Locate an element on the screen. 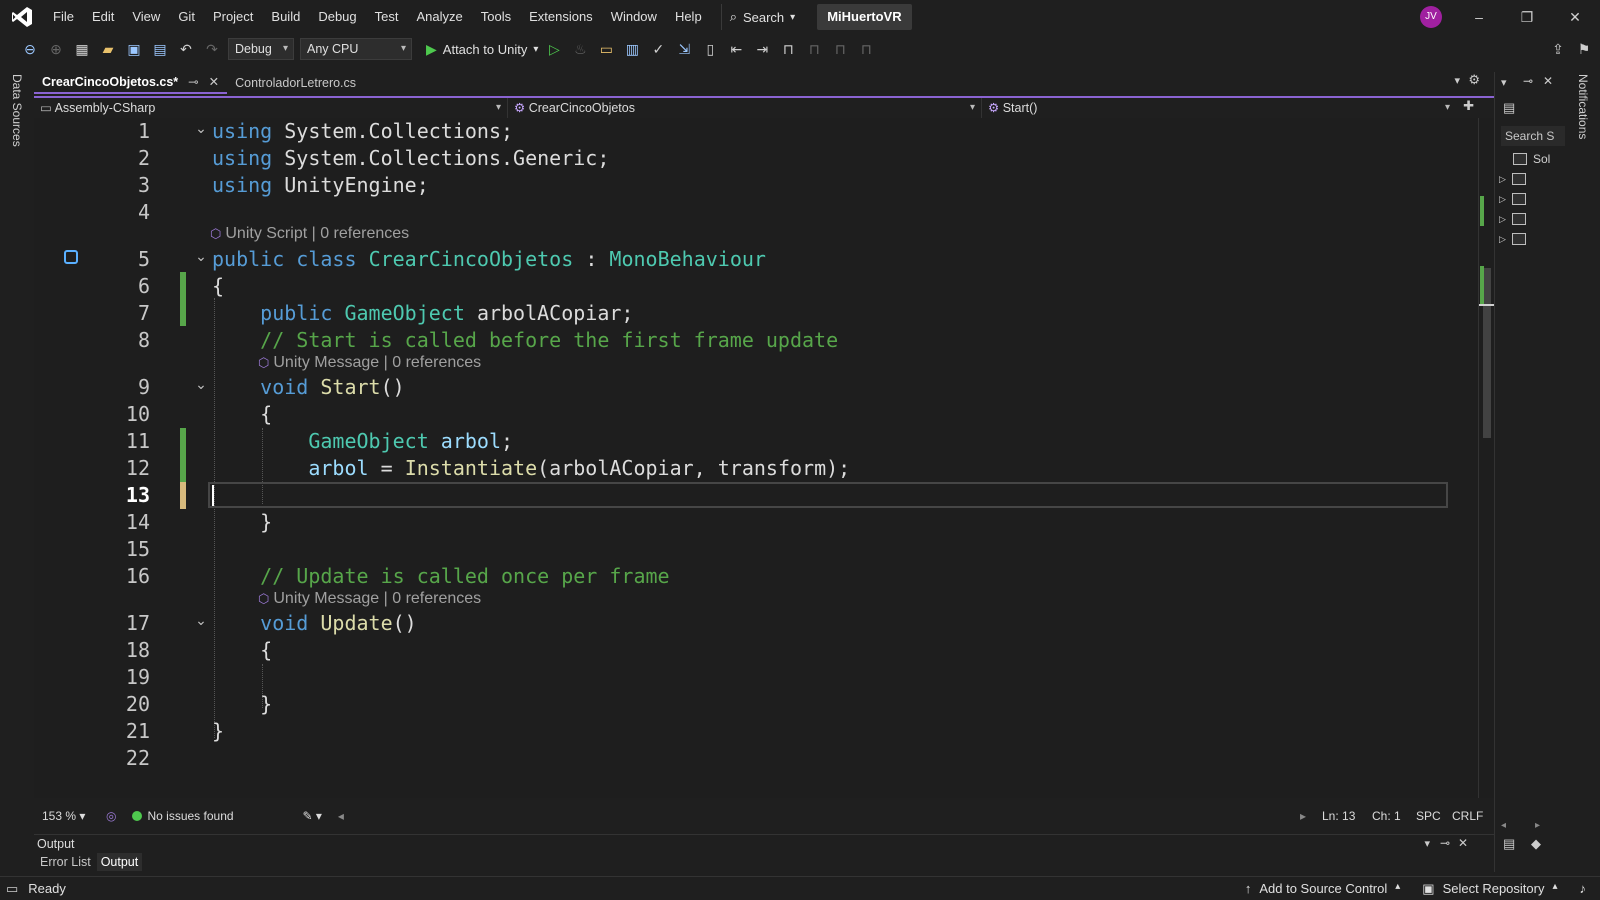  spell-check-icon: ✓ is located at coordinates (658, 49).